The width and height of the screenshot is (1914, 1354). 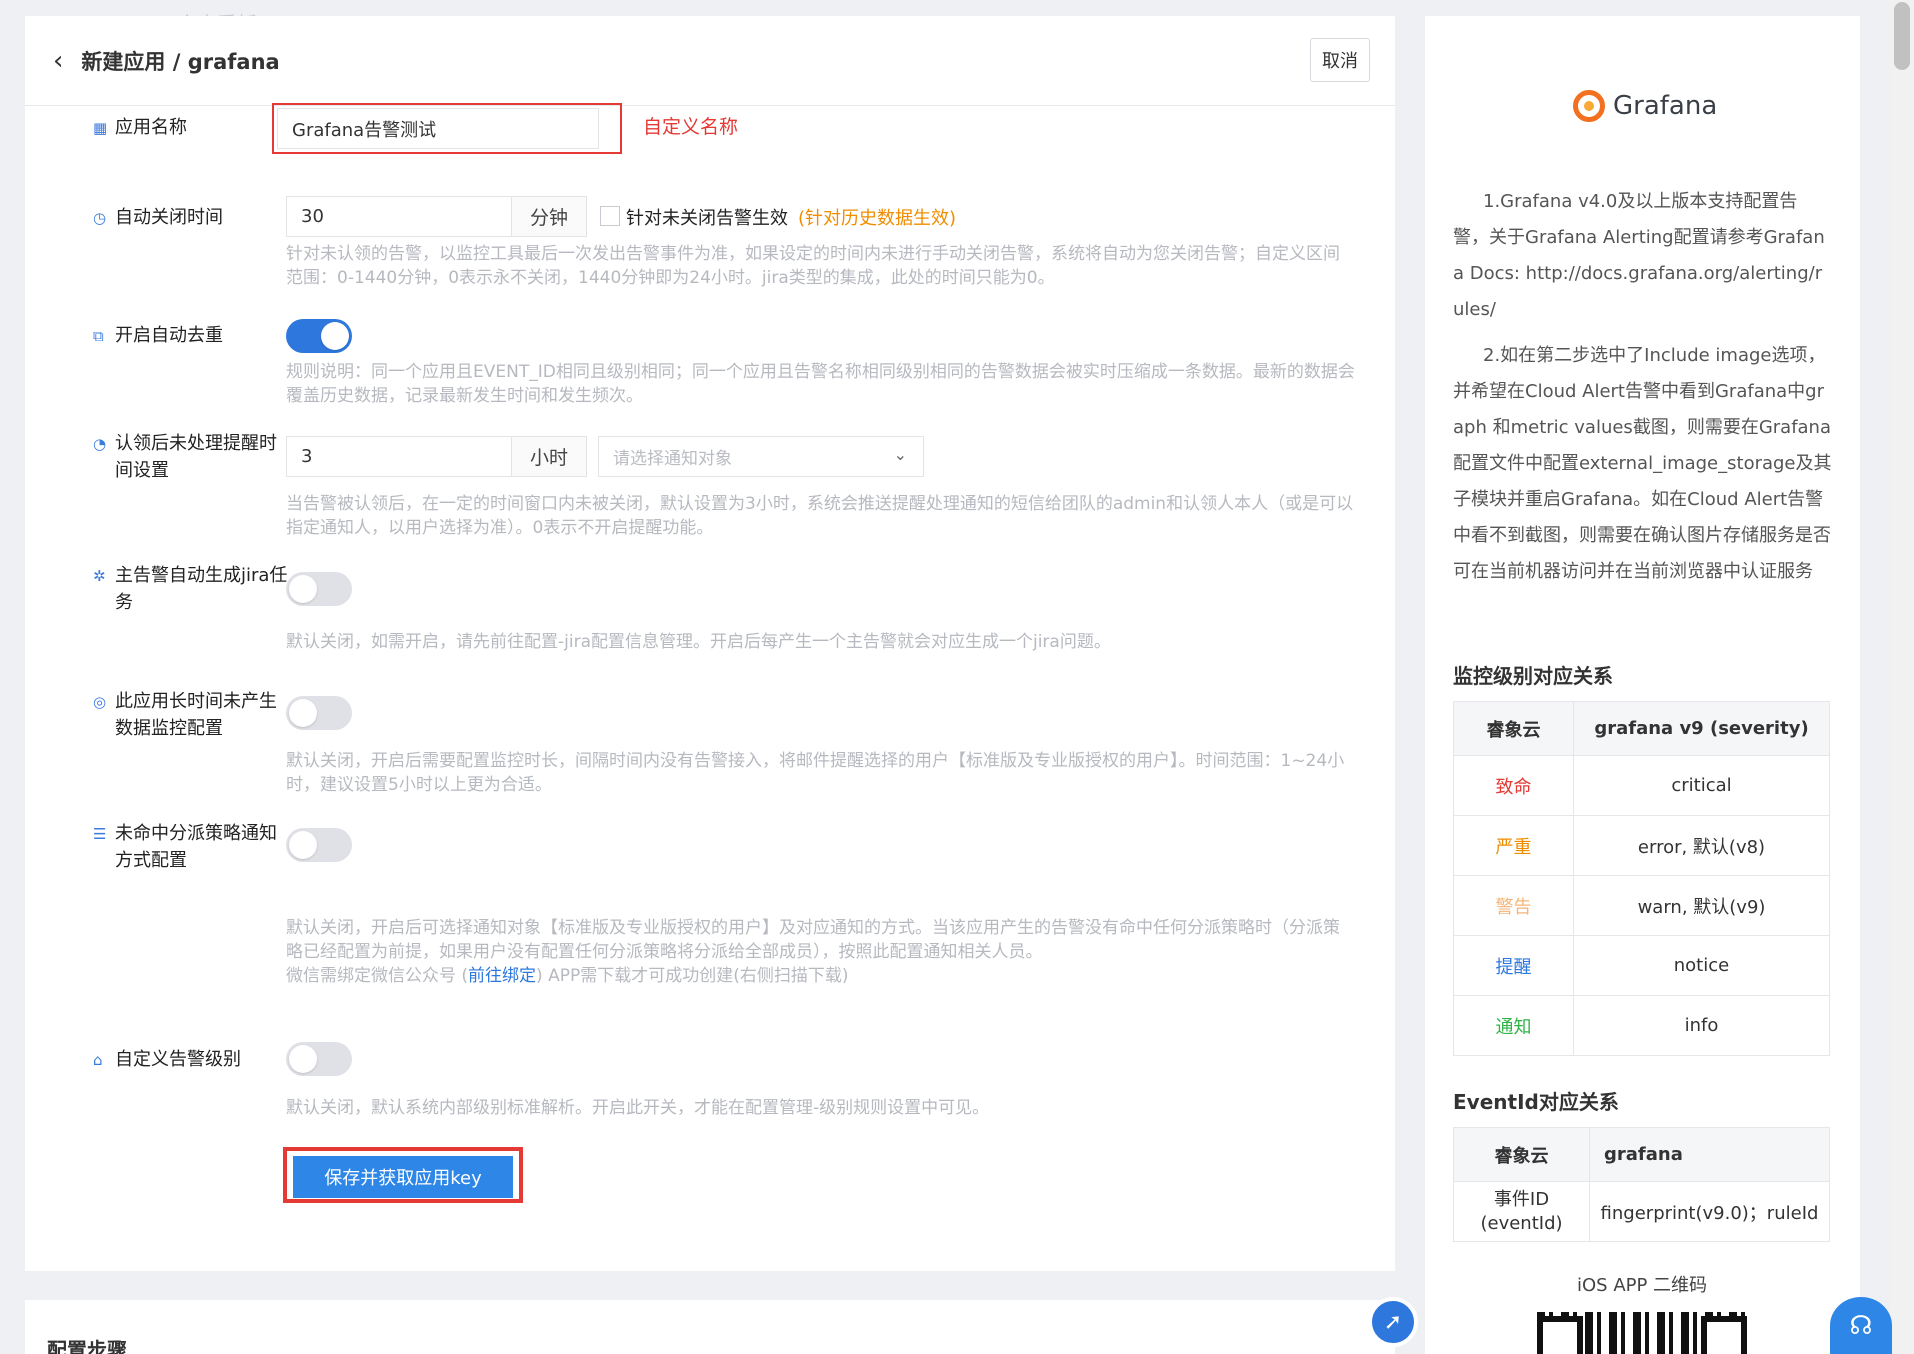 What do you see at coordinates (100, 444) in the screenshot?
I see `timer-icon: ◔` at bounding box center [100, 444].